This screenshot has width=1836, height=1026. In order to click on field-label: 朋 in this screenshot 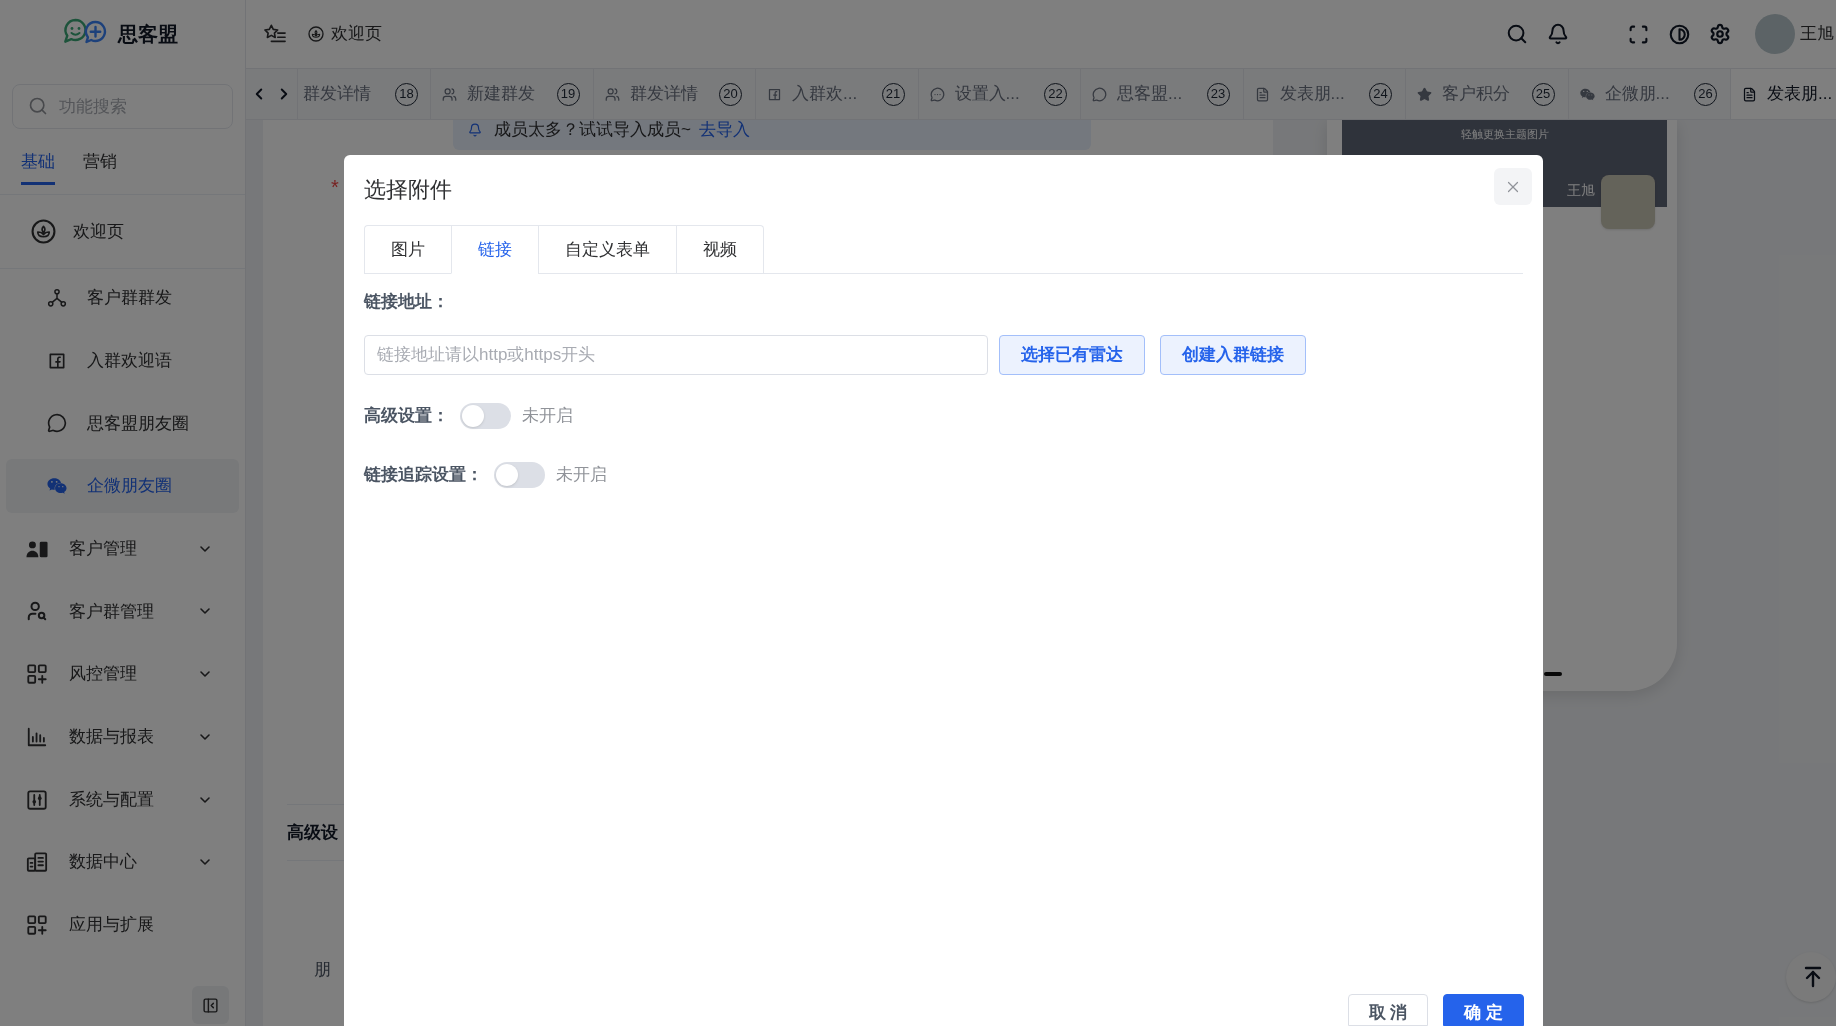, I will do `click(322, 970)`.